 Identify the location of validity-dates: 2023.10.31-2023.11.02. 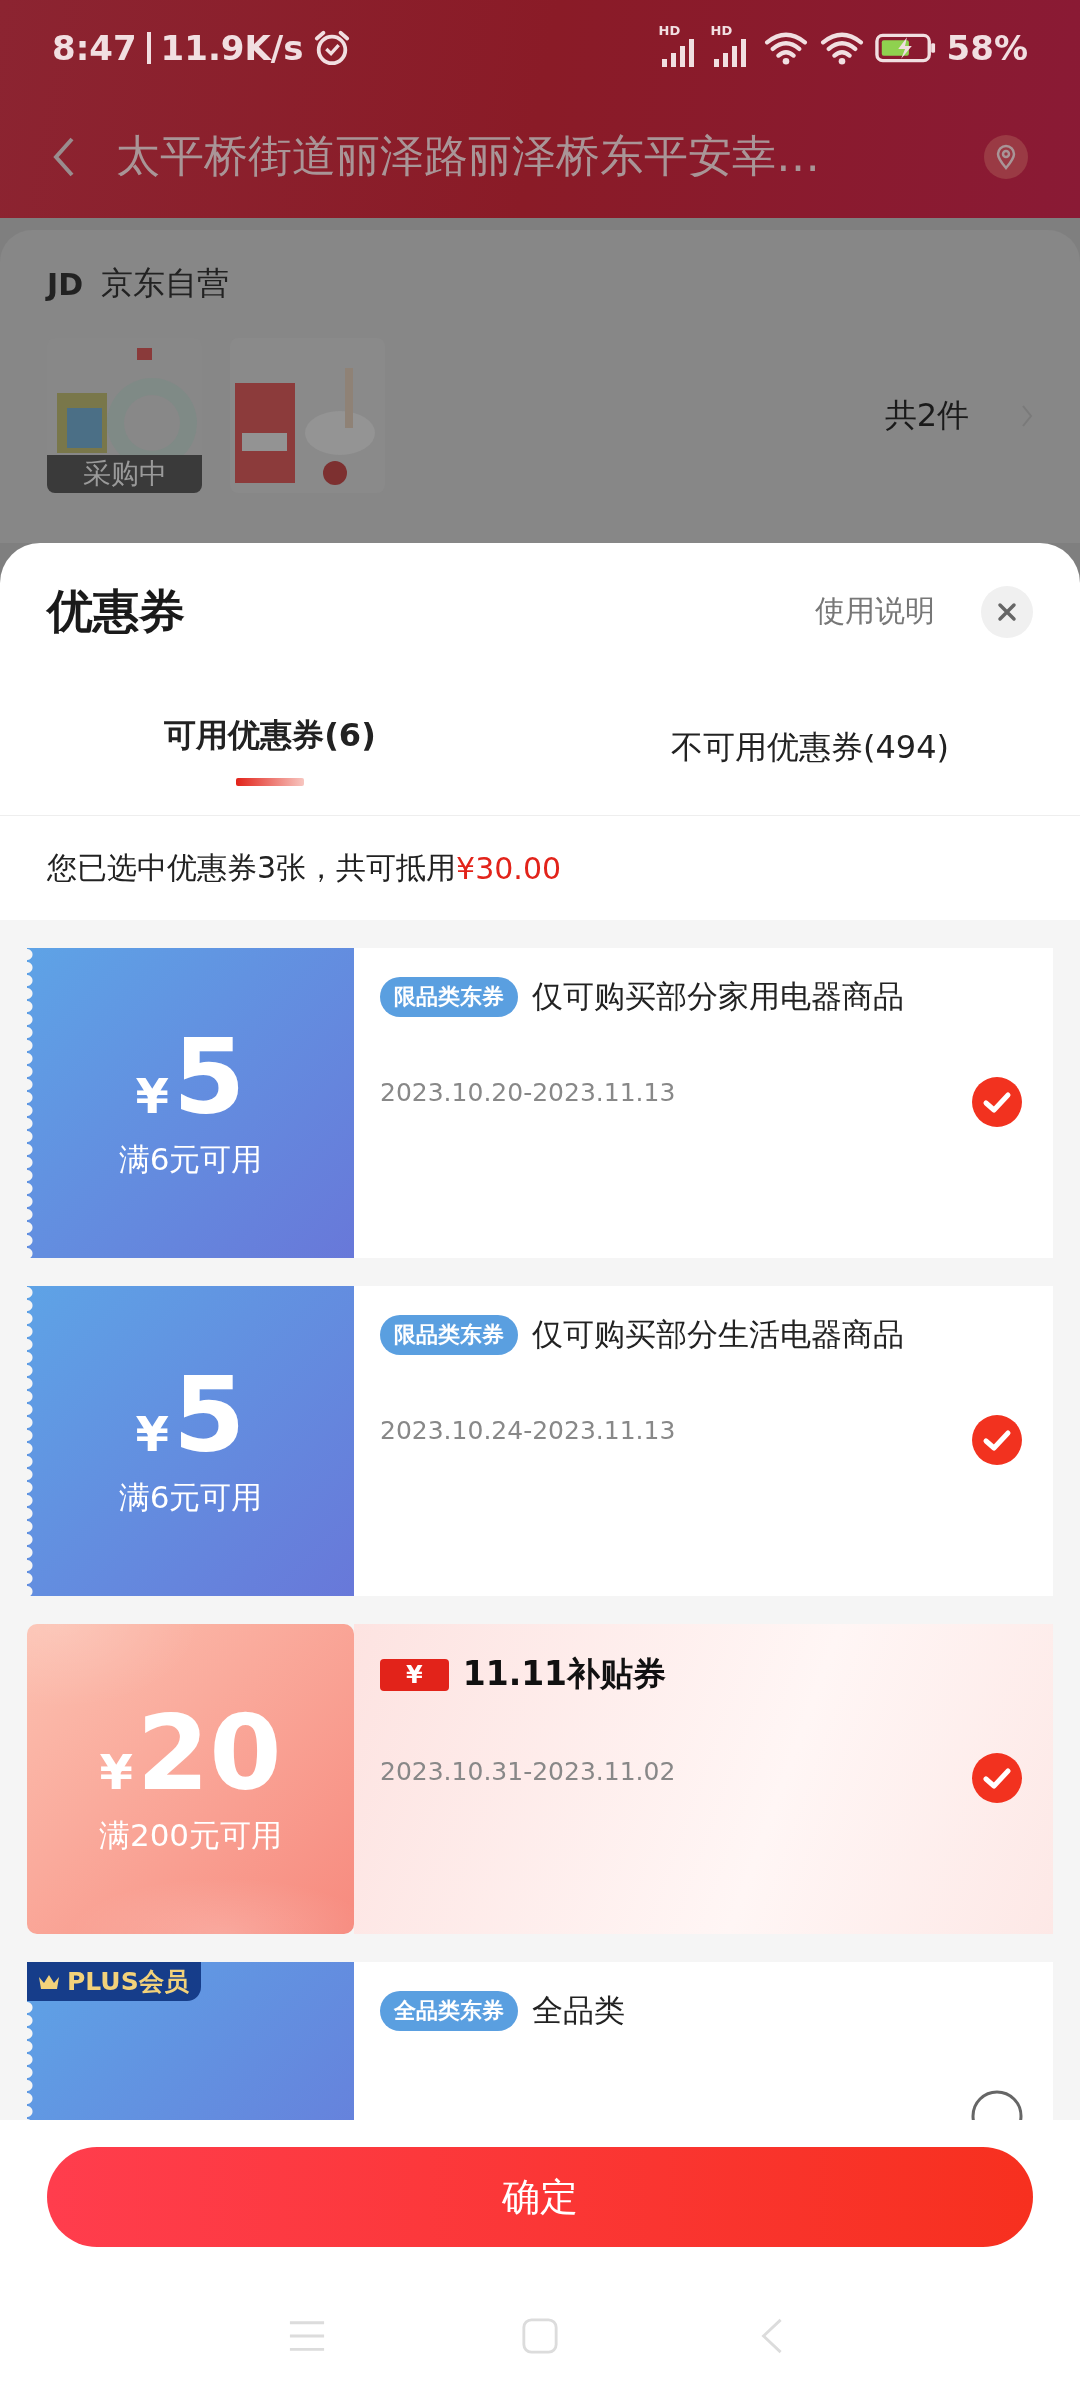
(528, 1771).